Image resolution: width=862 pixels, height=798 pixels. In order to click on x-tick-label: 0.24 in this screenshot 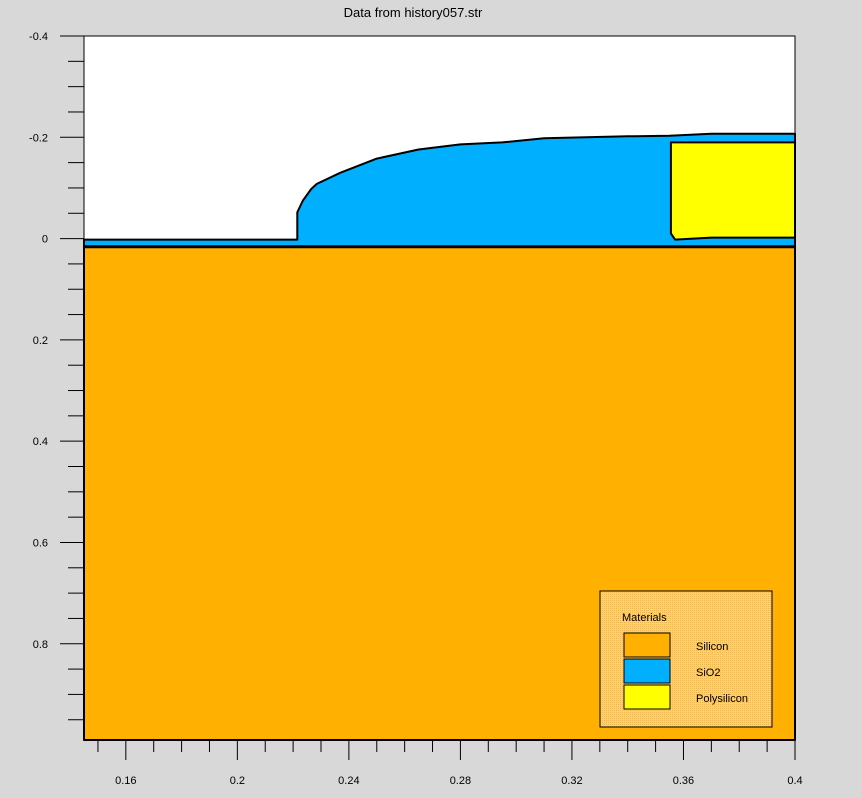, I will do `click(348, 781)`.